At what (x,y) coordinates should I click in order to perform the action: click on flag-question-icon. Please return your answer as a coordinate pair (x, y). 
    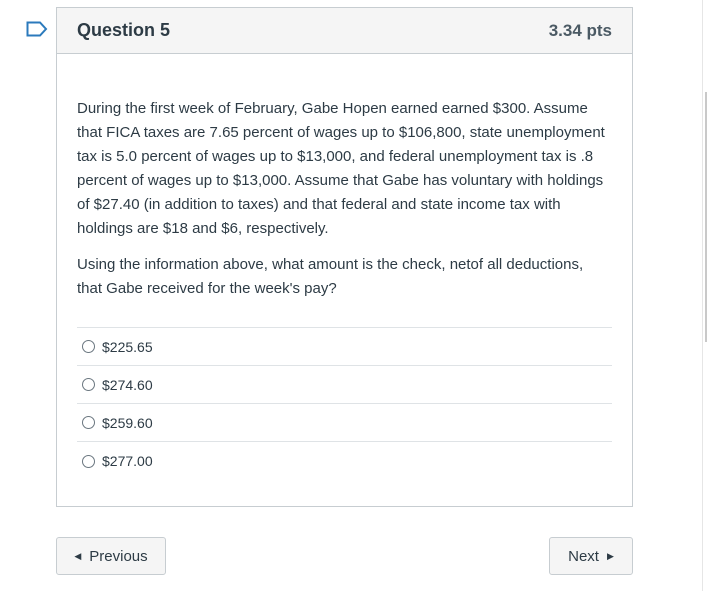
    Looking at the image, I should click on (37, 29).